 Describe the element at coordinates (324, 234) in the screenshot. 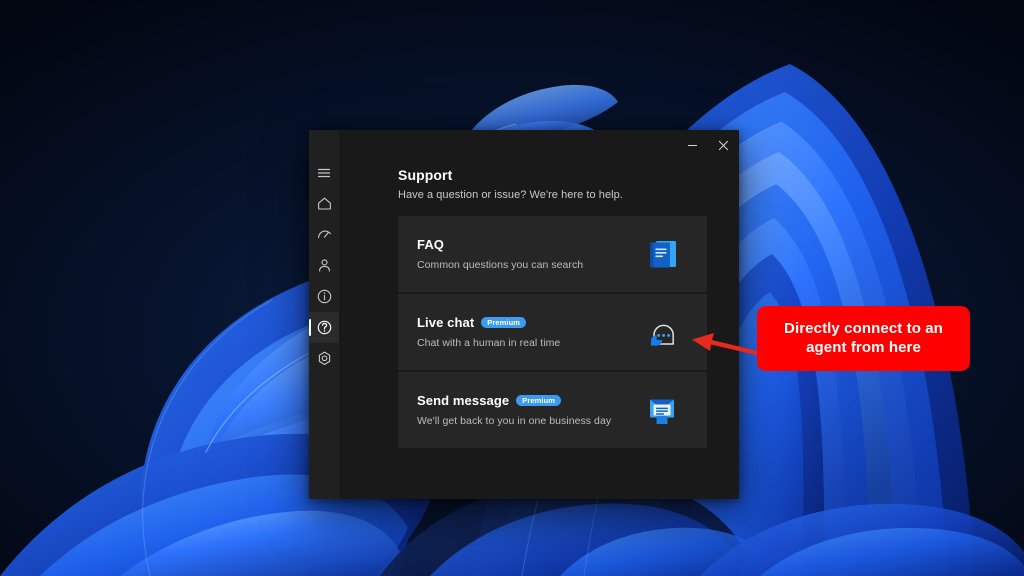

I see `sidebar-item-performance` at that location.